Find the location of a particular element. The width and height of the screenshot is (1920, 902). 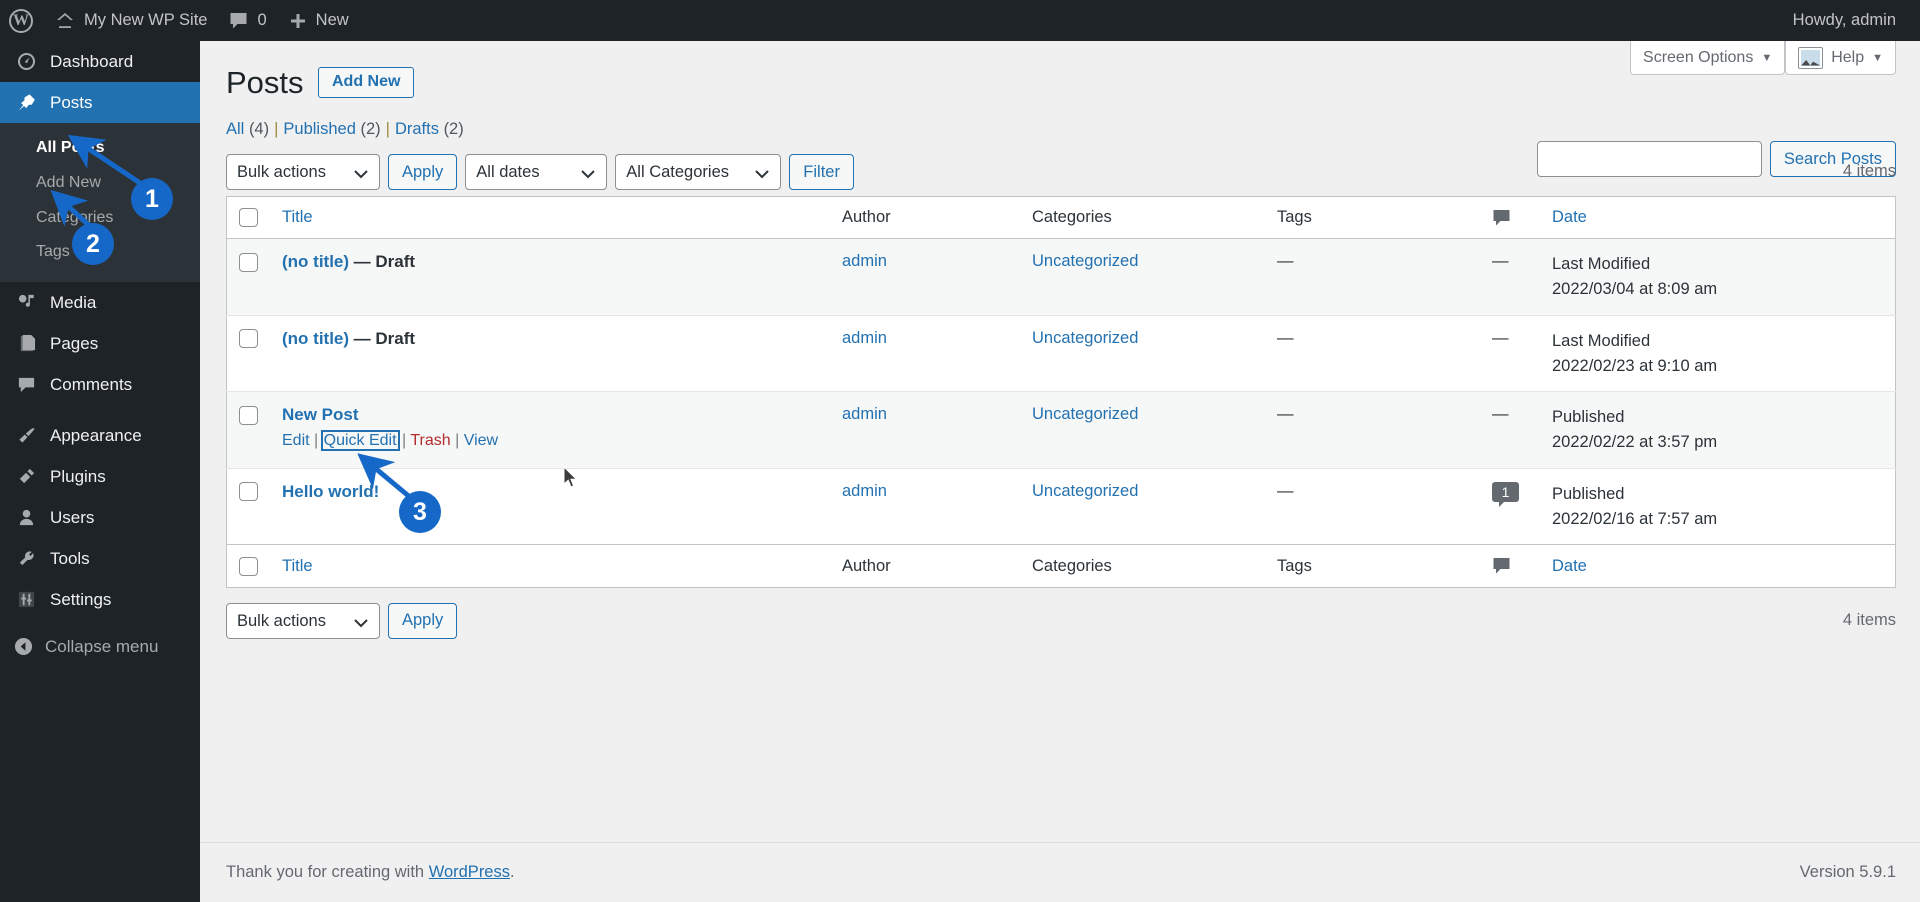

sidebar-item-label: Media is located at coordinates (73, 302).